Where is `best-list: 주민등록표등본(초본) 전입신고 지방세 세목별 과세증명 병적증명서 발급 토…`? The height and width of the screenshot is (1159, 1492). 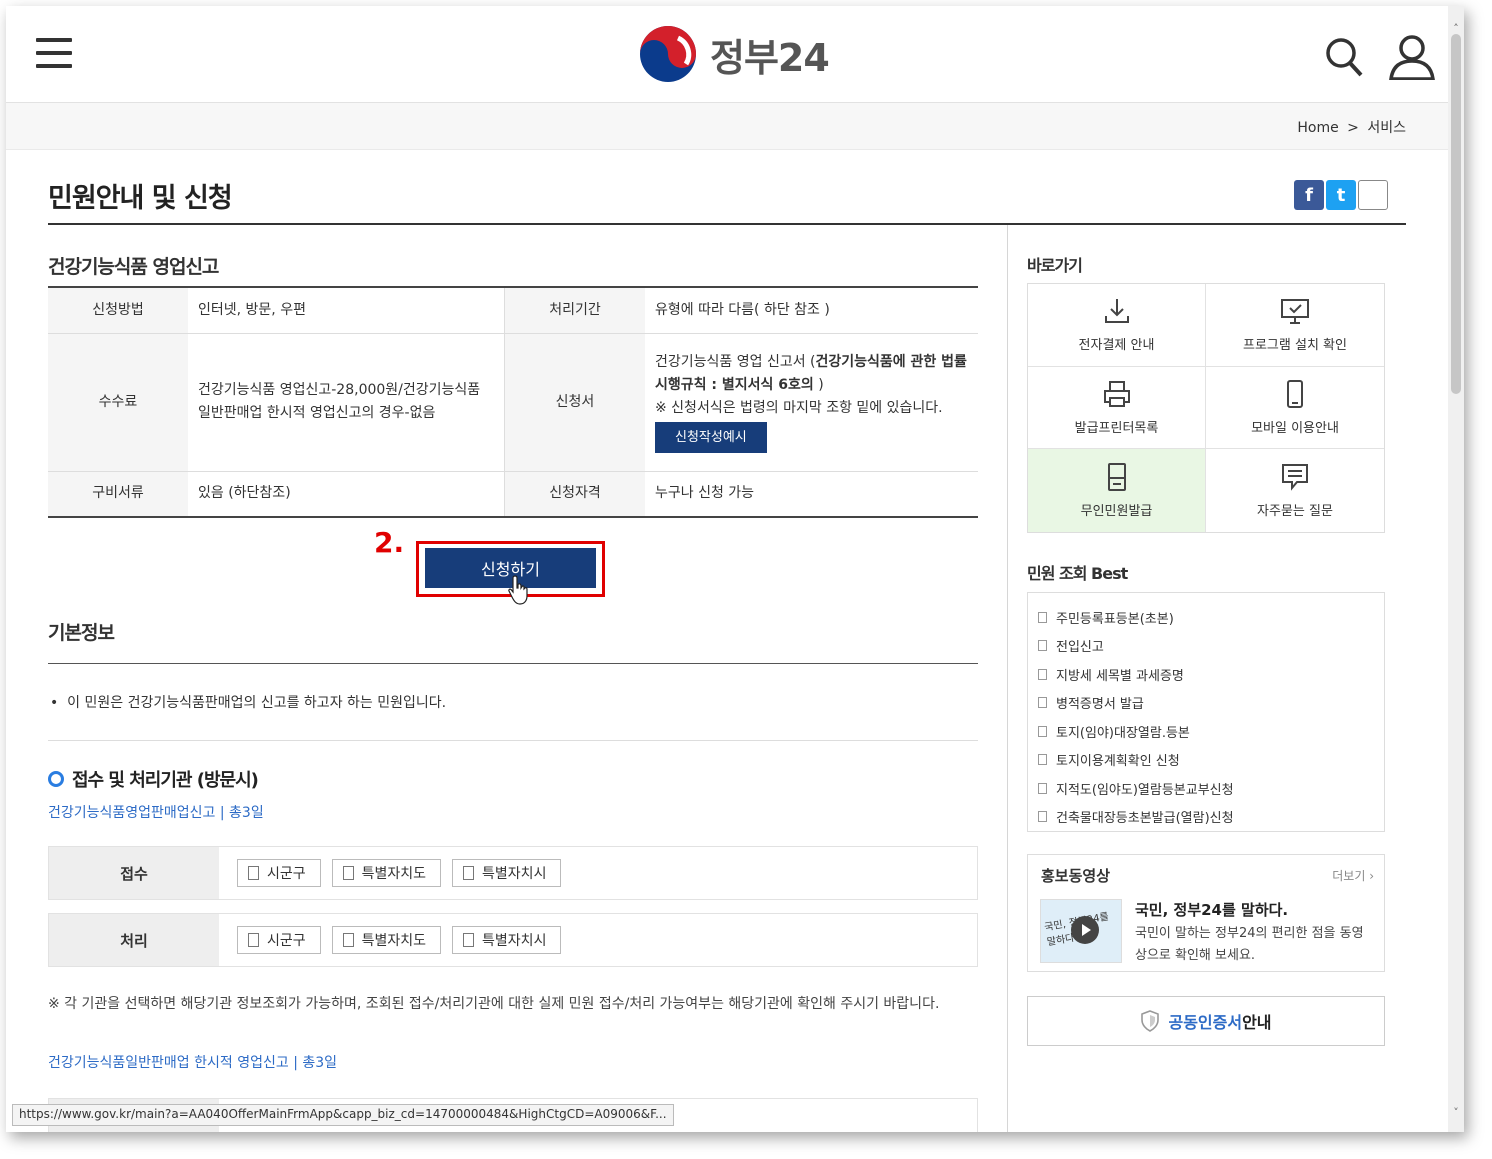 best-list: 주민등록표등본(초본) 전입신고 지방세 세목별 과세증명 병적증명서 발급 토… is located at coordinates (1206, 712).